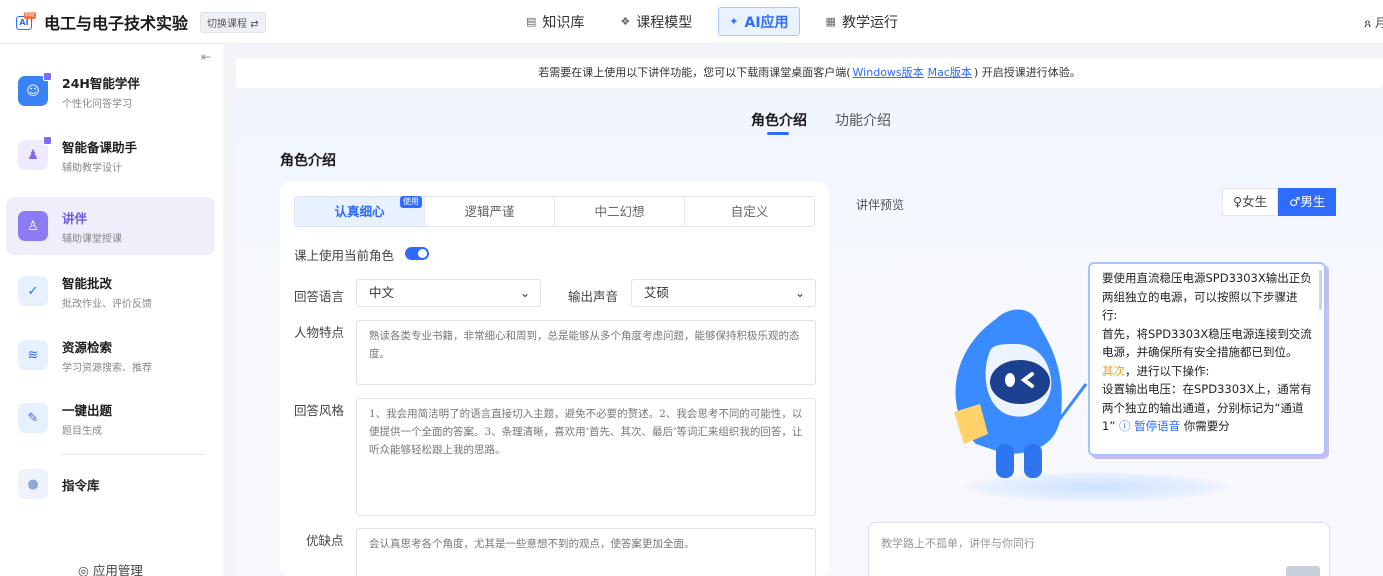 The image size is (1383, 576). Describe the element at coordinates (1250, 202) in the screenshot. I see `female-voice-button: ♀女生` at that location.